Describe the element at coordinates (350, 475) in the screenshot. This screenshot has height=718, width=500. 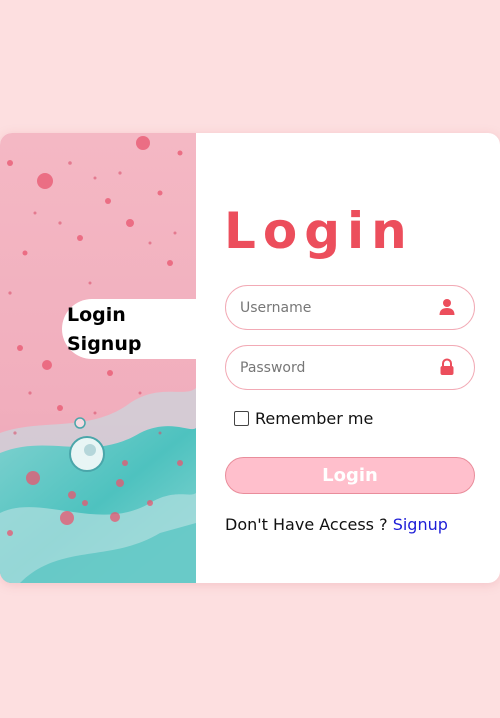
I see `login-button: Login` at that location.